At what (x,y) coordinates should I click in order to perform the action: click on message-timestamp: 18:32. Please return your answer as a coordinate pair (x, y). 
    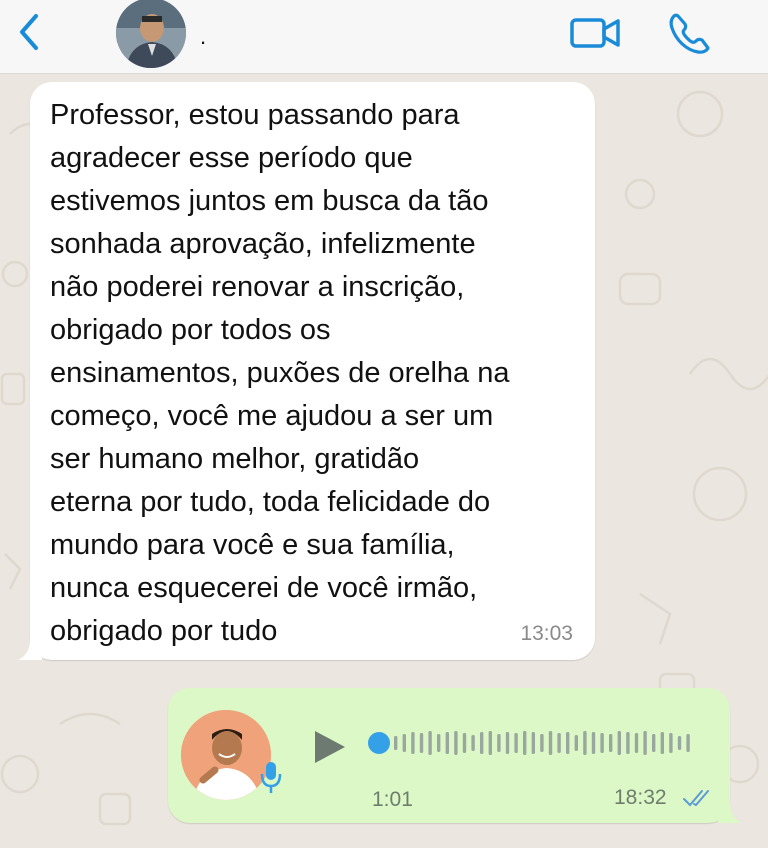
    Looking at the image, I should click on (640, 797).